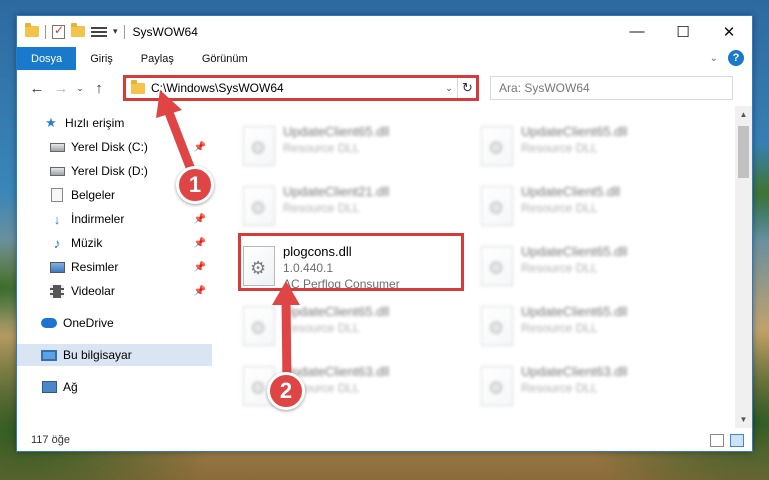  What do you see at coordinates (97, 355) in the screenshot?
I see `sidebar-item-label: Bu bilgisayar` at bounding box center [97, 355].